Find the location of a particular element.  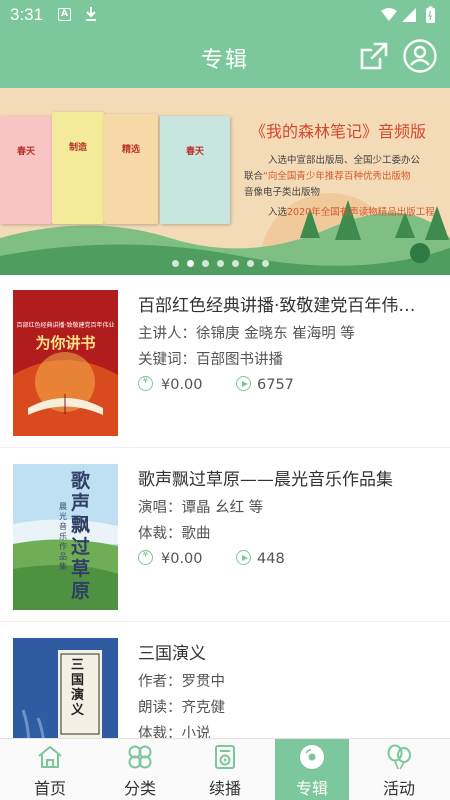

album-title: 歌声飘过草原——晨光音乐作品集 is located at coordinates (288, 477).